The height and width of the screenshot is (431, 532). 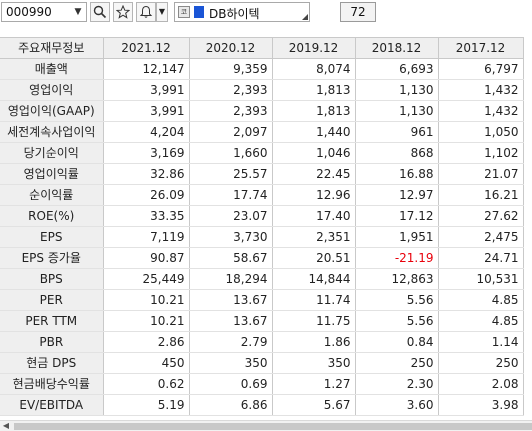 I want to click on brand-color-swatch, so click(x=199, y=12).